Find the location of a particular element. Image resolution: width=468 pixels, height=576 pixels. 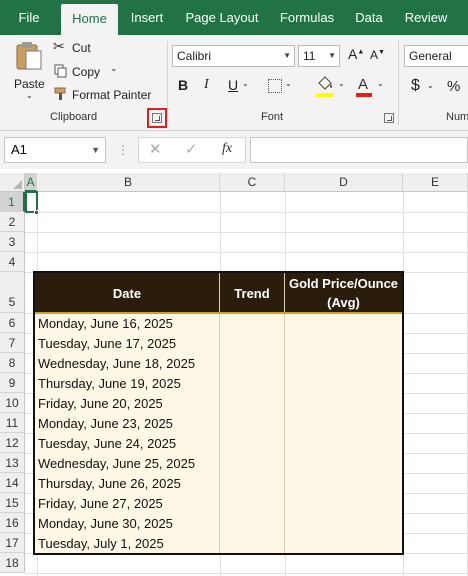

row-header-6: 6 is located at coordinates (12, 323).